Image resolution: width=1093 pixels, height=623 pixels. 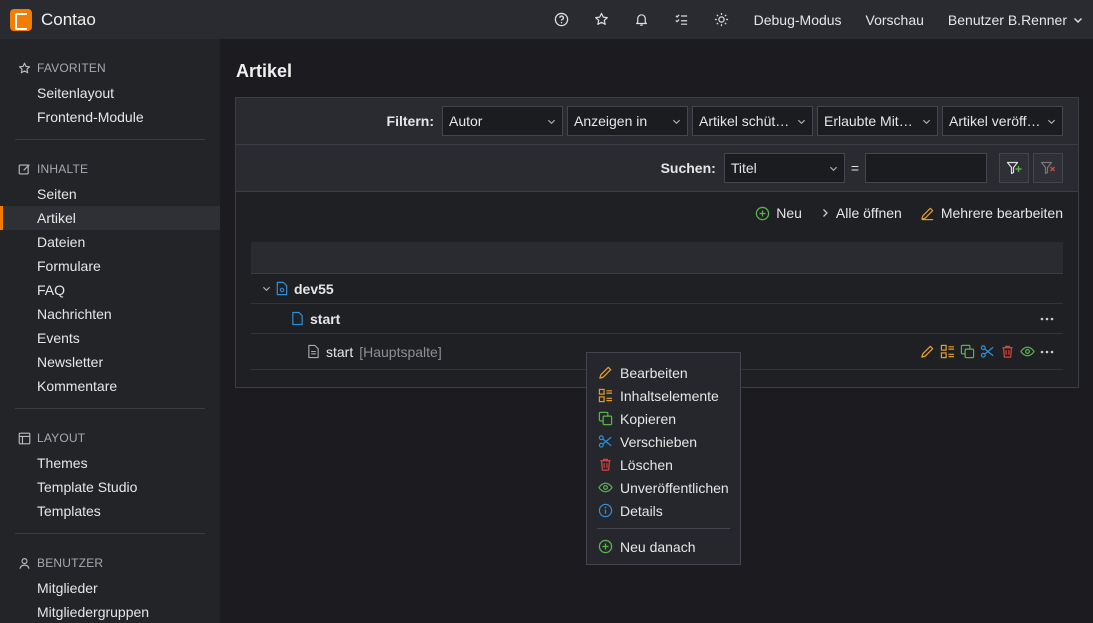 What do you see at coordinates (21, 19) in the screenshot?
I see `contao-logo-icon` at bounding box center [21, 19].